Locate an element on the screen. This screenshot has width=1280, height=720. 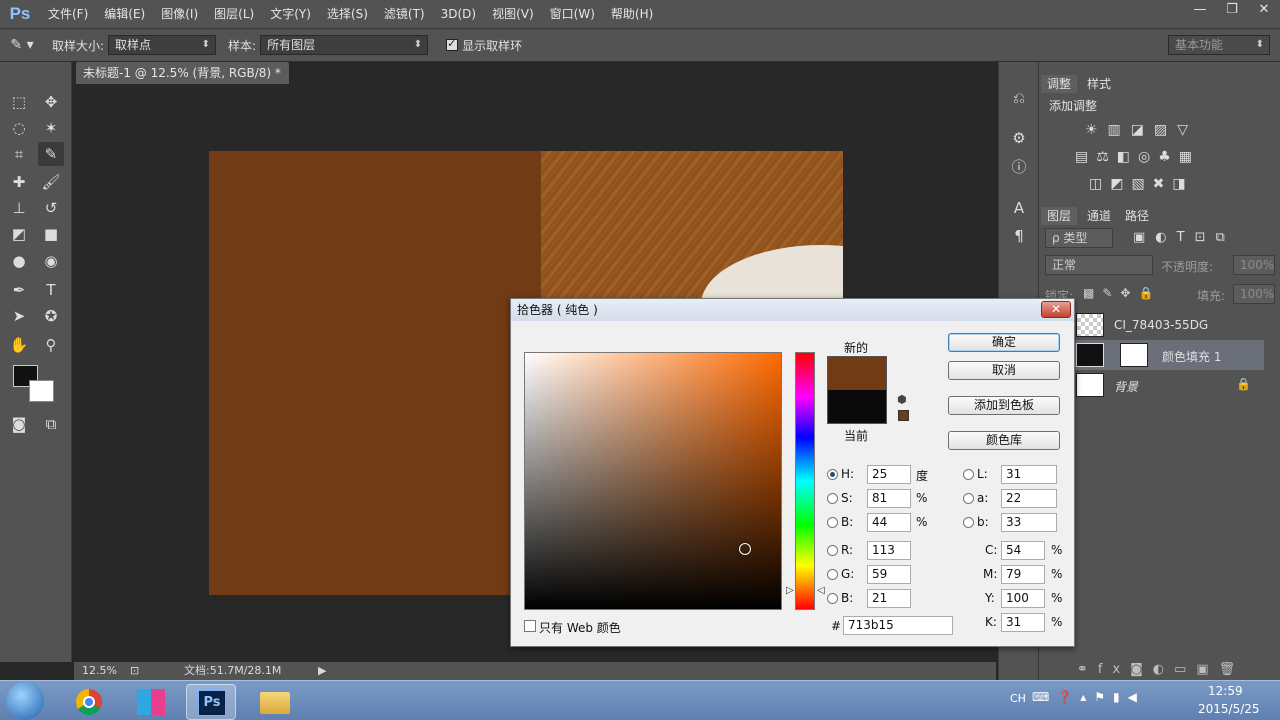
h-radio is located at coordinates (832, 474).